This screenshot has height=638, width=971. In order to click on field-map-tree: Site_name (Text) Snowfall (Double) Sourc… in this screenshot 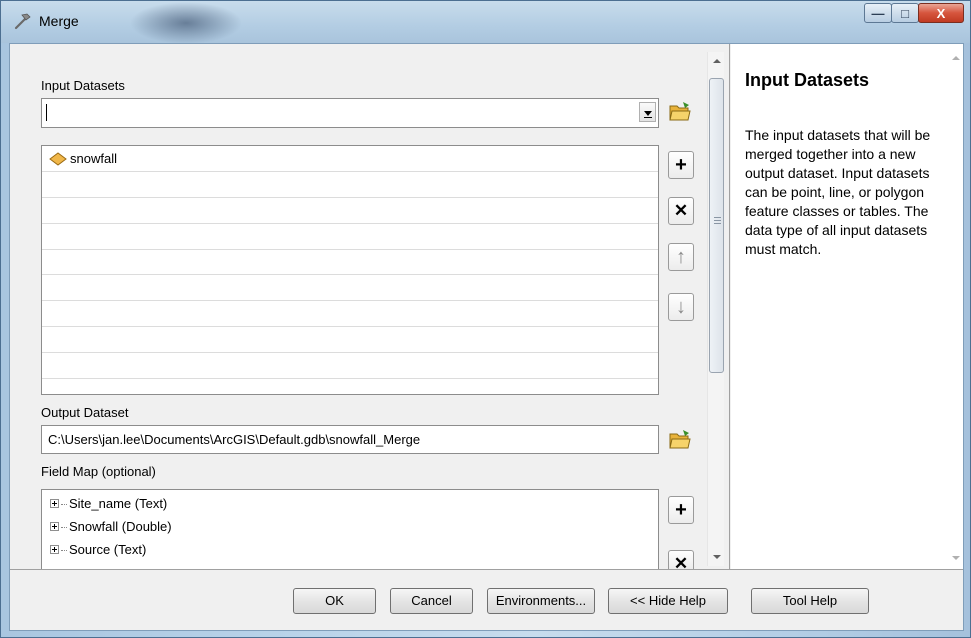, I will do `click(350, 530)`.